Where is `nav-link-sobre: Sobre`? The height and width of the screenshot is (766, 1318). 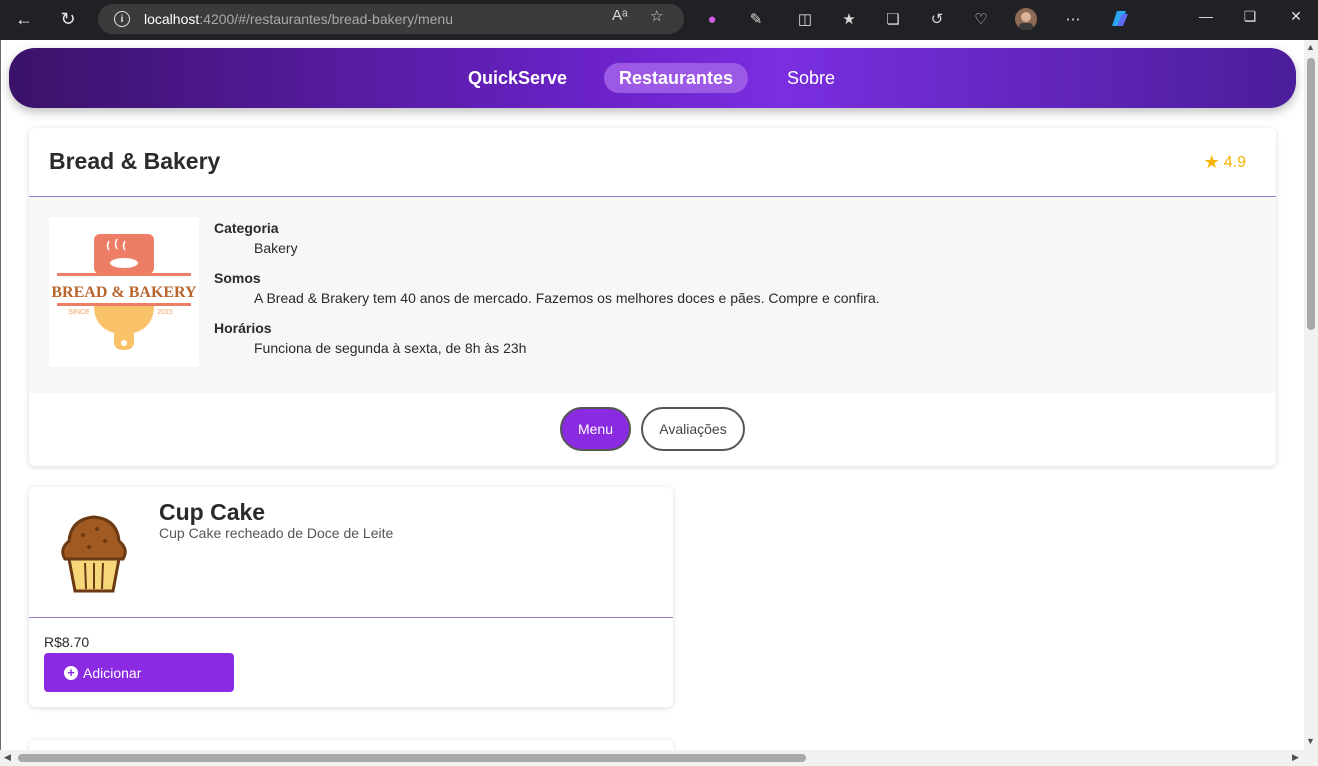 nav-link-sobre: Sobre is located at coordinates (811, 78).